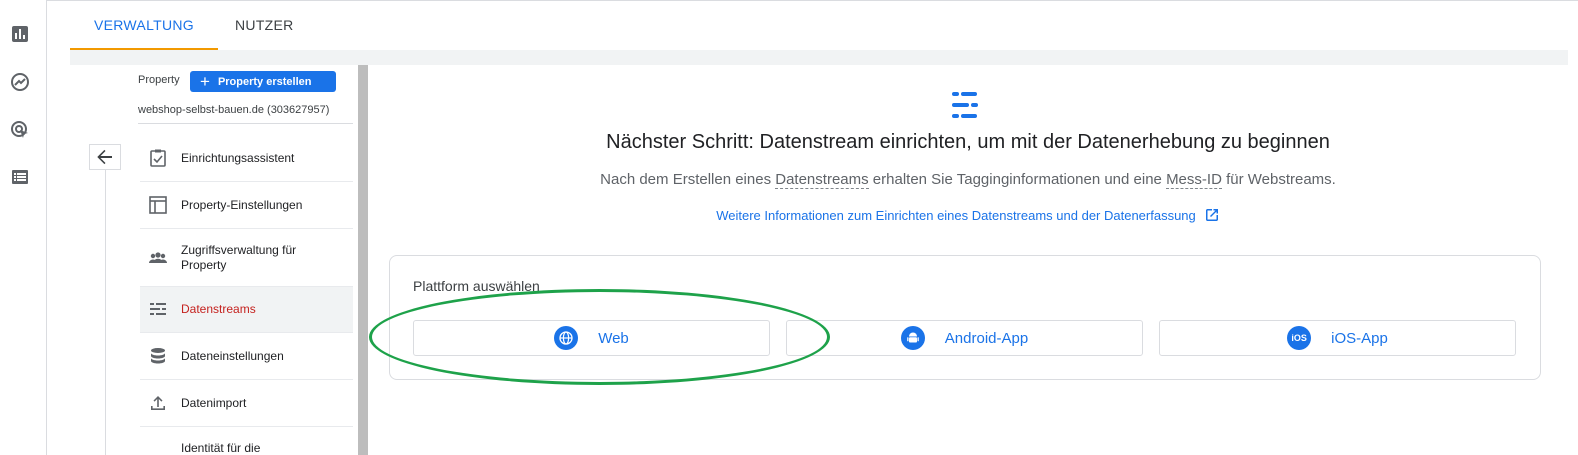 The height and width of the screenshot is (455, 1578). What do you see at coordinates (144, 25) in the screenshot?
I see `tab-verwaltung: VERWALTUNG` at bounding box center [144, 25].